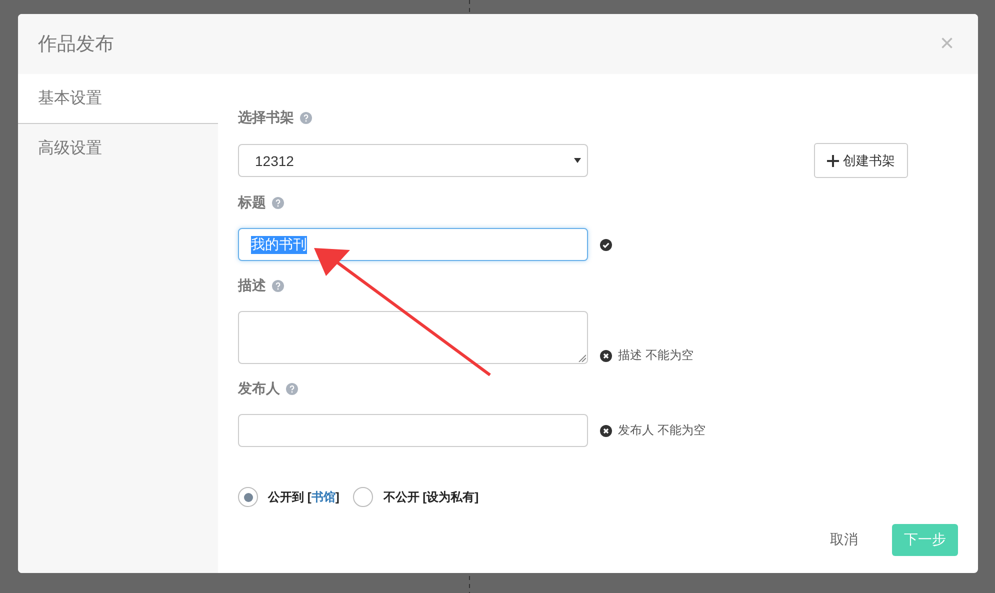 The width and height of the screenshot is (995, 593). What do you see at coordinates (252, 203) in the screenshot?
I see `field-label: 标题` at bounding box center [252, 203].